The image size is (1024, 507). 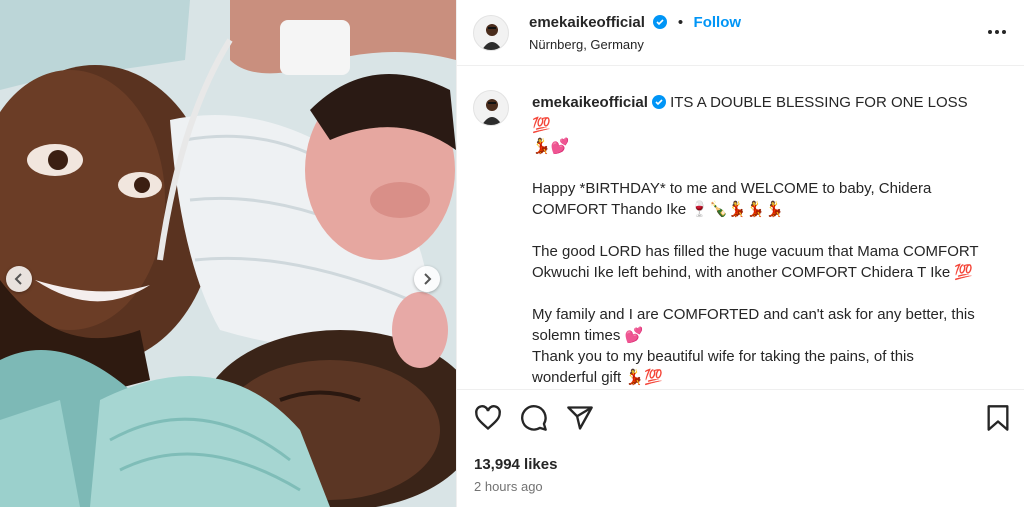 I want to click on more-icon, so click(x=997, y=34).